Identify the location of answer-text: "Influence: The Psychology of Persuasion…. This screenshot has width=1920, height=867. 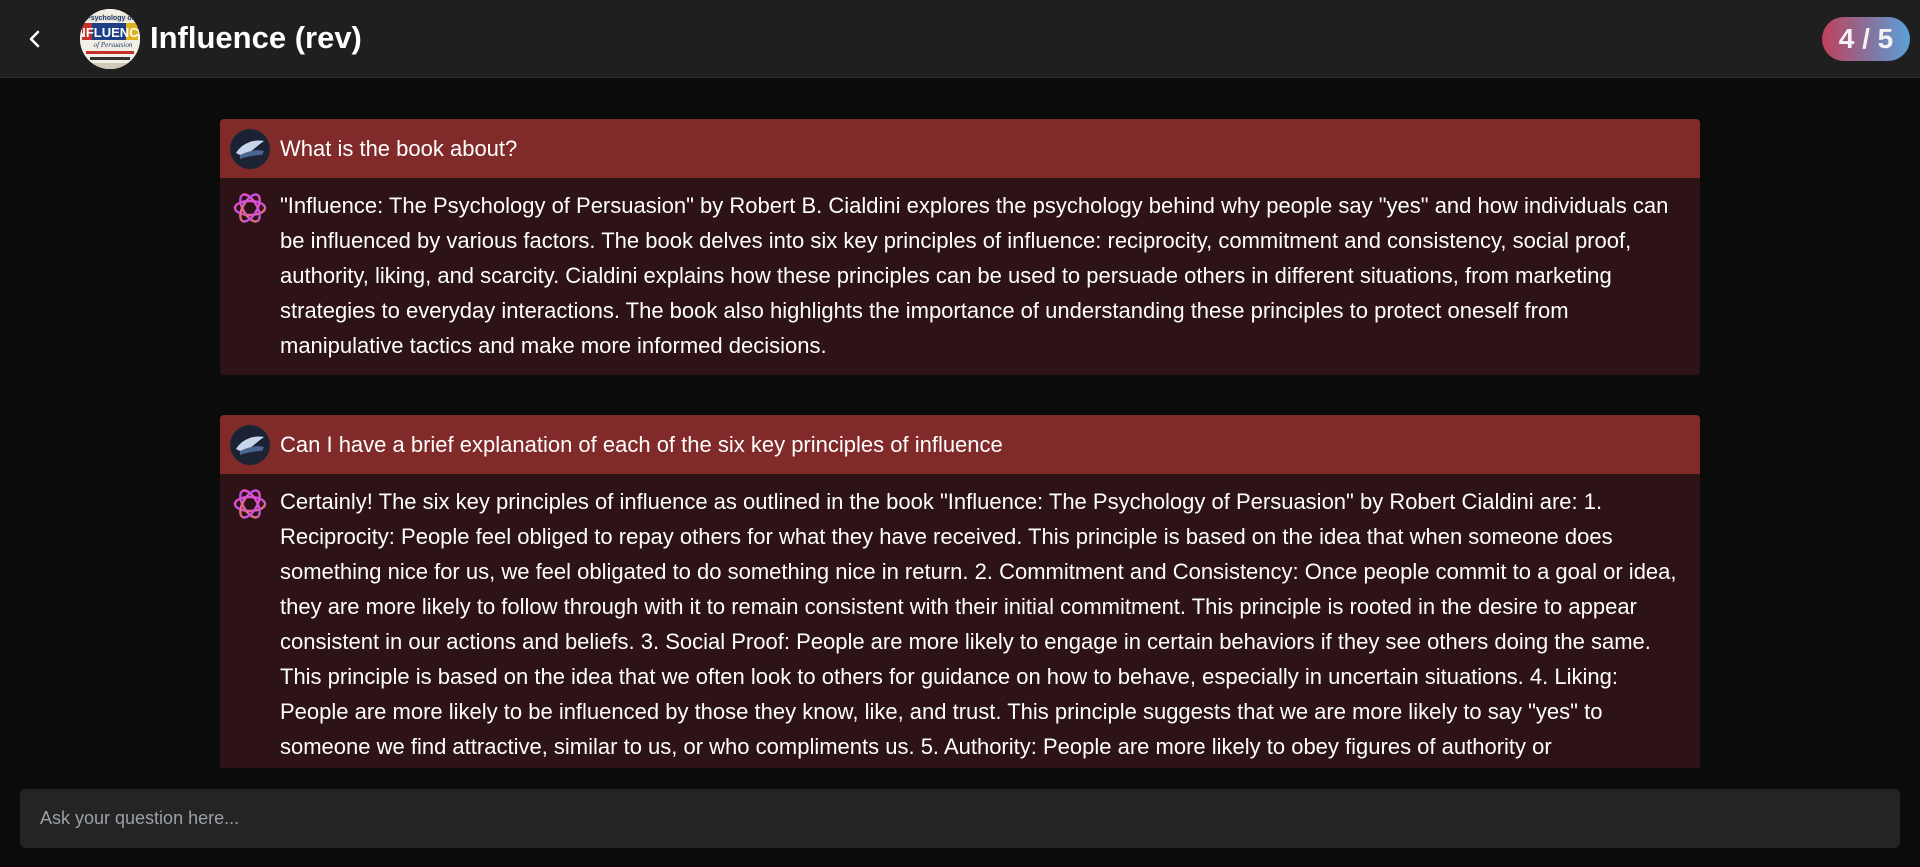
(974, 275).